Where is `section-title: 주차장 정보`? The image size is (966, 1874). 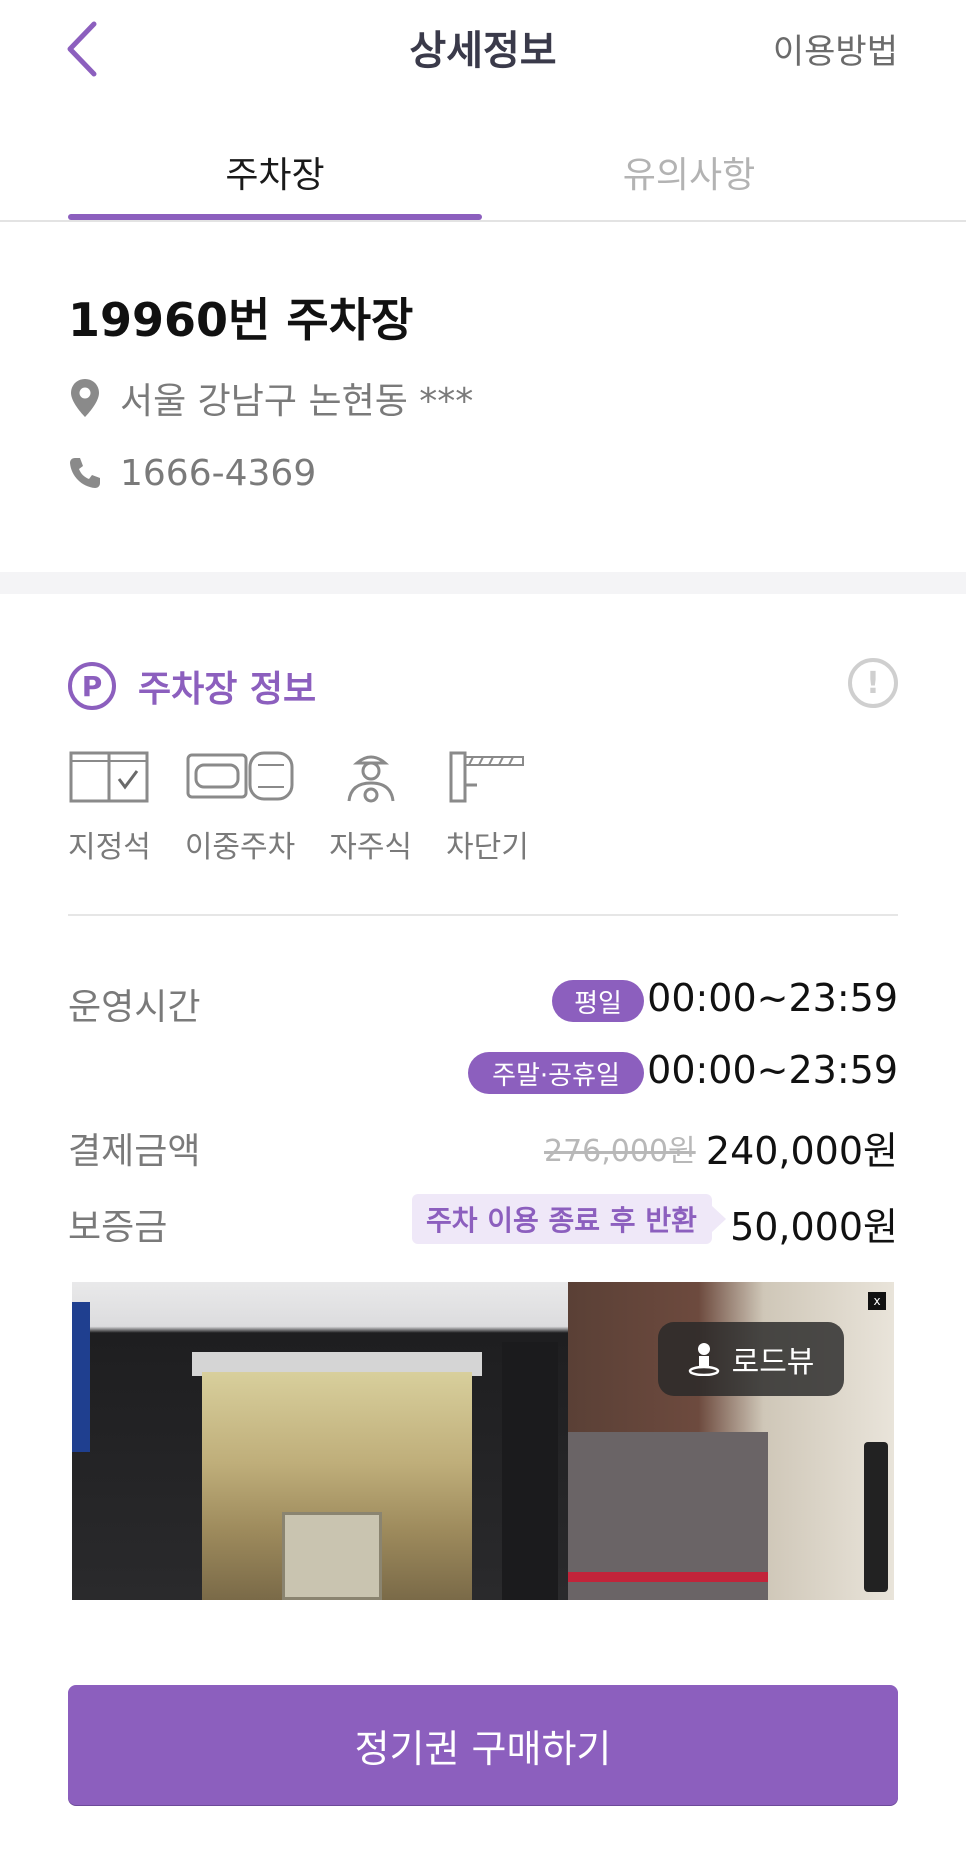
section-title: 주차장 정보 is located at coordinates (227, 689).